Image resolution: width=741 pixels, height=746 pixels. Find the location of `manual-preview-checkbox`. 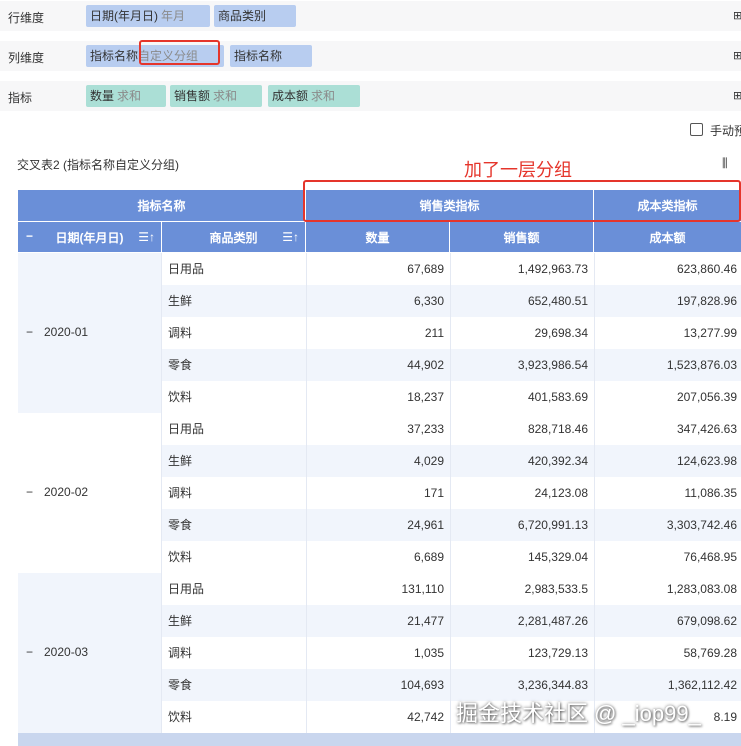

manual-preview-checkbox is located at coordinates (696, 129).